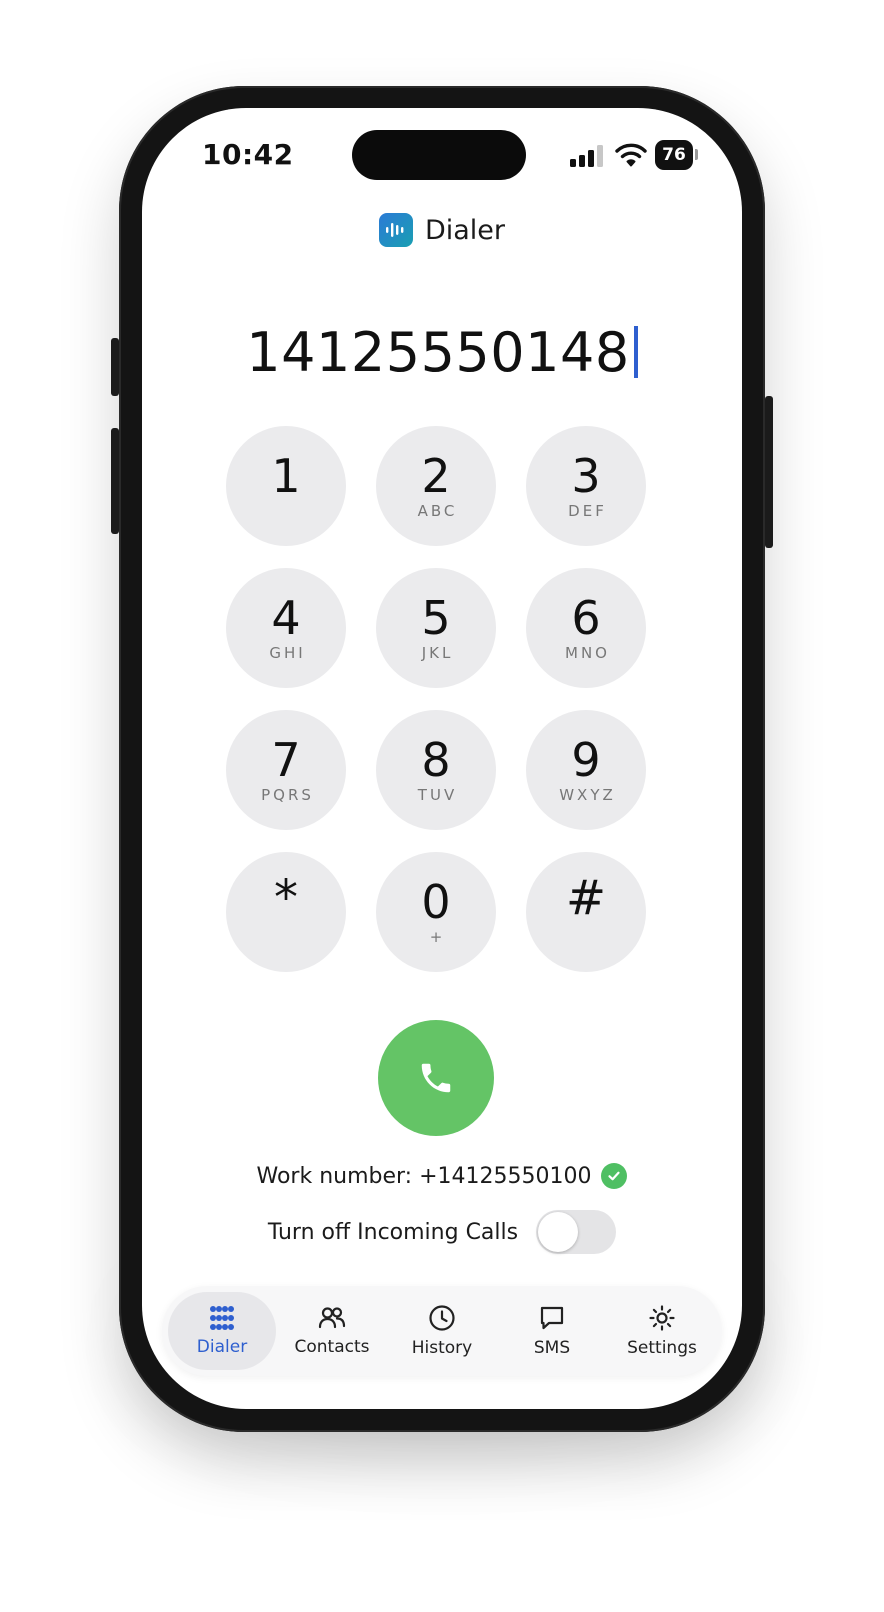 The image size is (884, 1612). Describe the element at coordinates (465, 230) in the screenshot. I see `app-title: Dialer` at that location.